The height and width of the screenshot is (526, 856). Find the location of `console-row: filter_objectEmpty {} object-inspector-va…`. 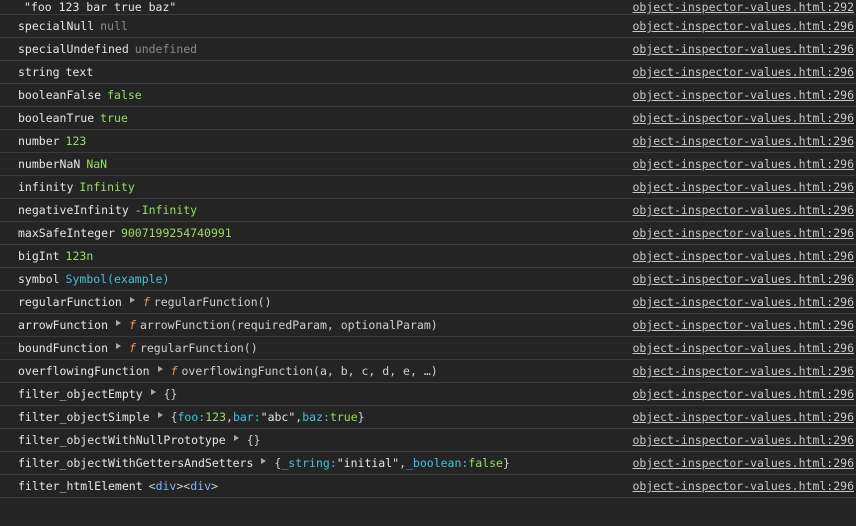

console-row: filter_objectEmpty {} object-inspector-va… is located at coordinates (428, 394).